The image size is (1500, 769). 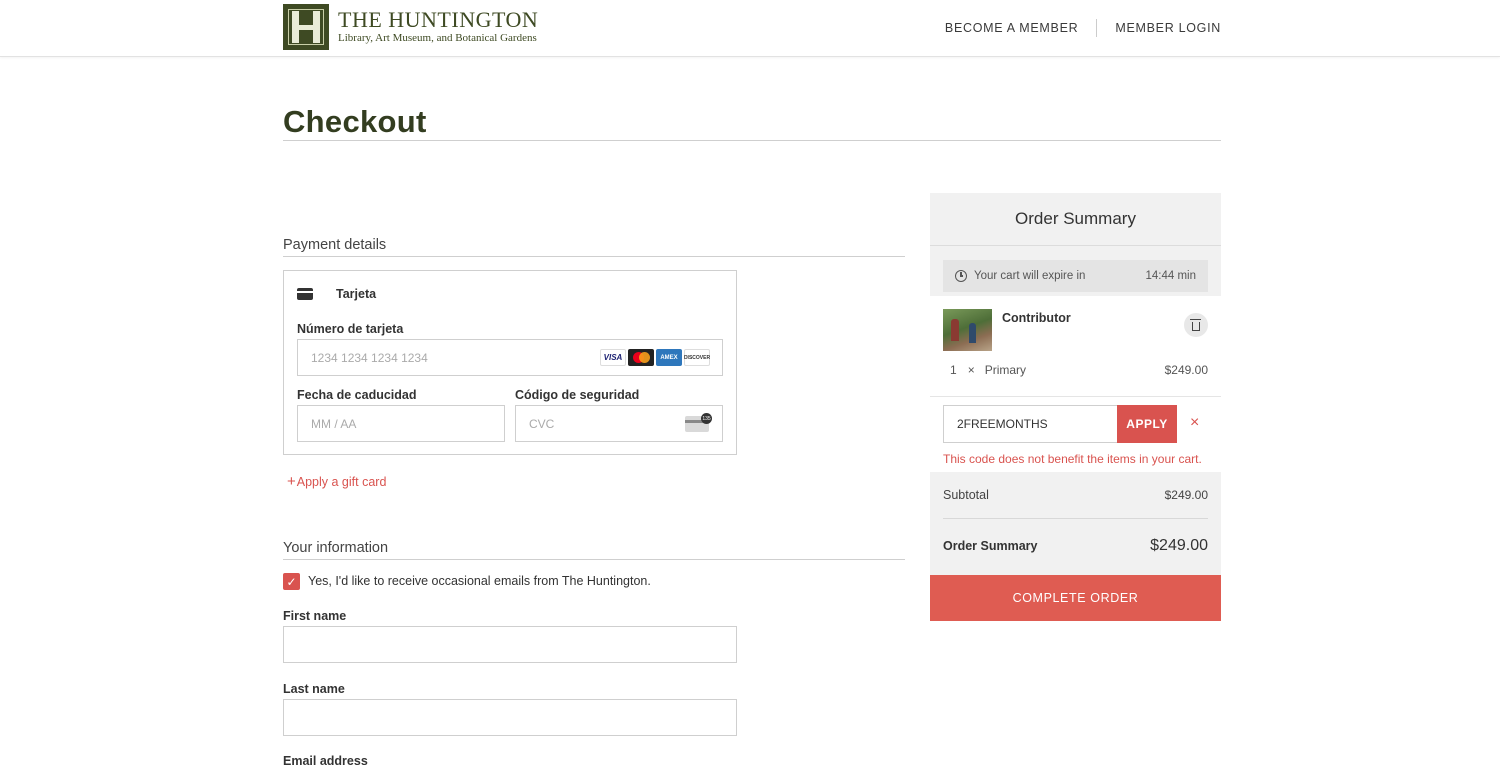 What do you see at coordinates (1030, 424) in the screenshot?
I see `promo-code-input: 2FREEMONTHS` at bounding box center [1030, 424].